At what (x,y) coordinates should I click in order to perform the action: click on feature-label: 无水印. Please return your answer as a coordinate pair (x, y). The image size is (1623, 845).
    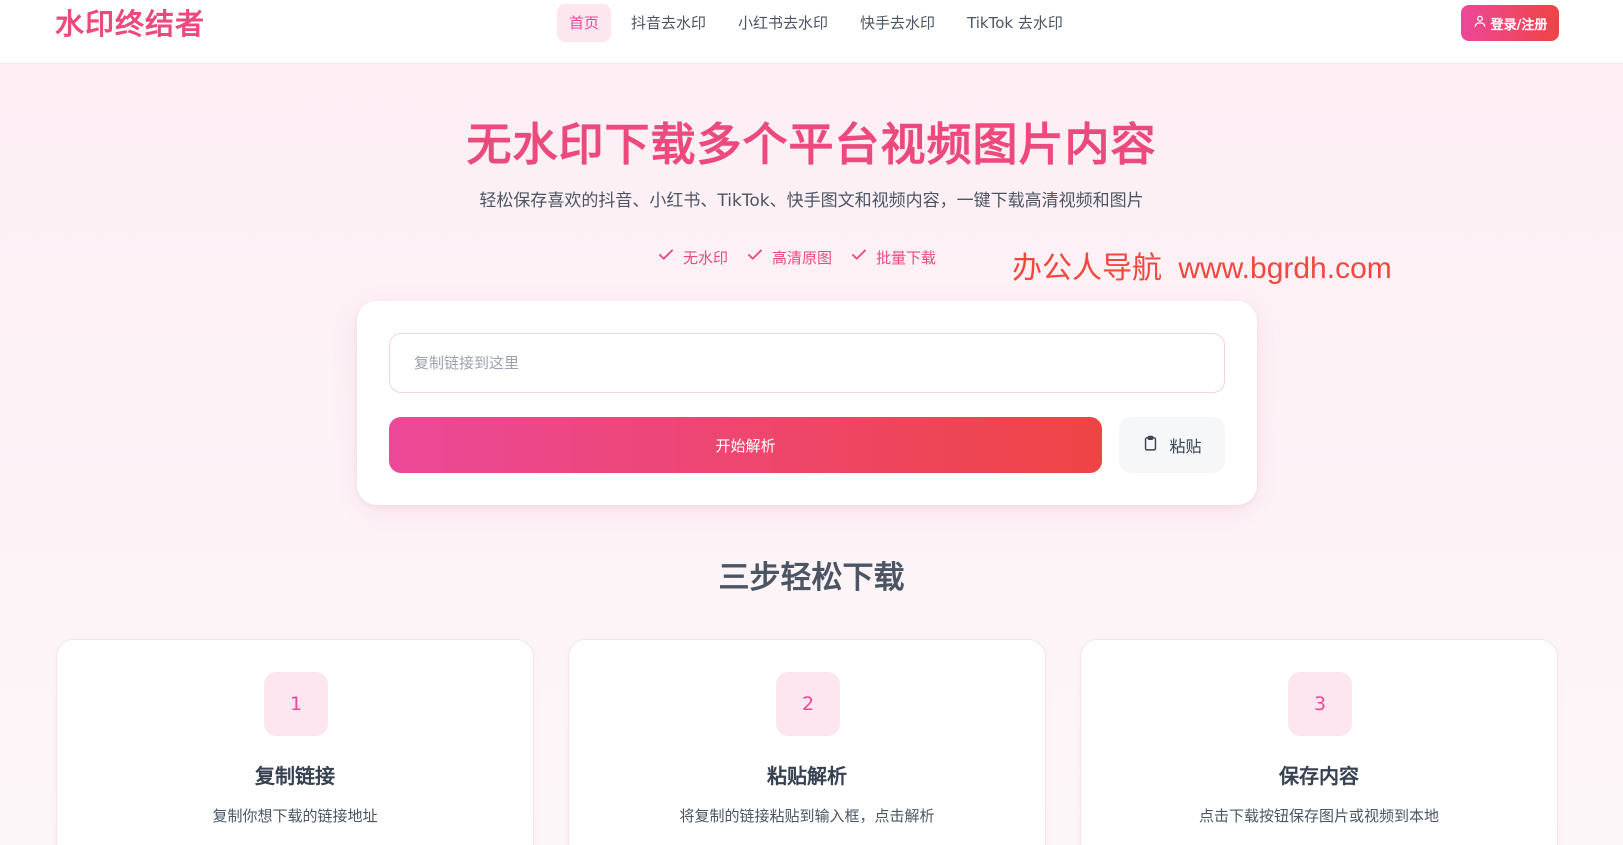
    Looking at the image, I should click on (706, 257).